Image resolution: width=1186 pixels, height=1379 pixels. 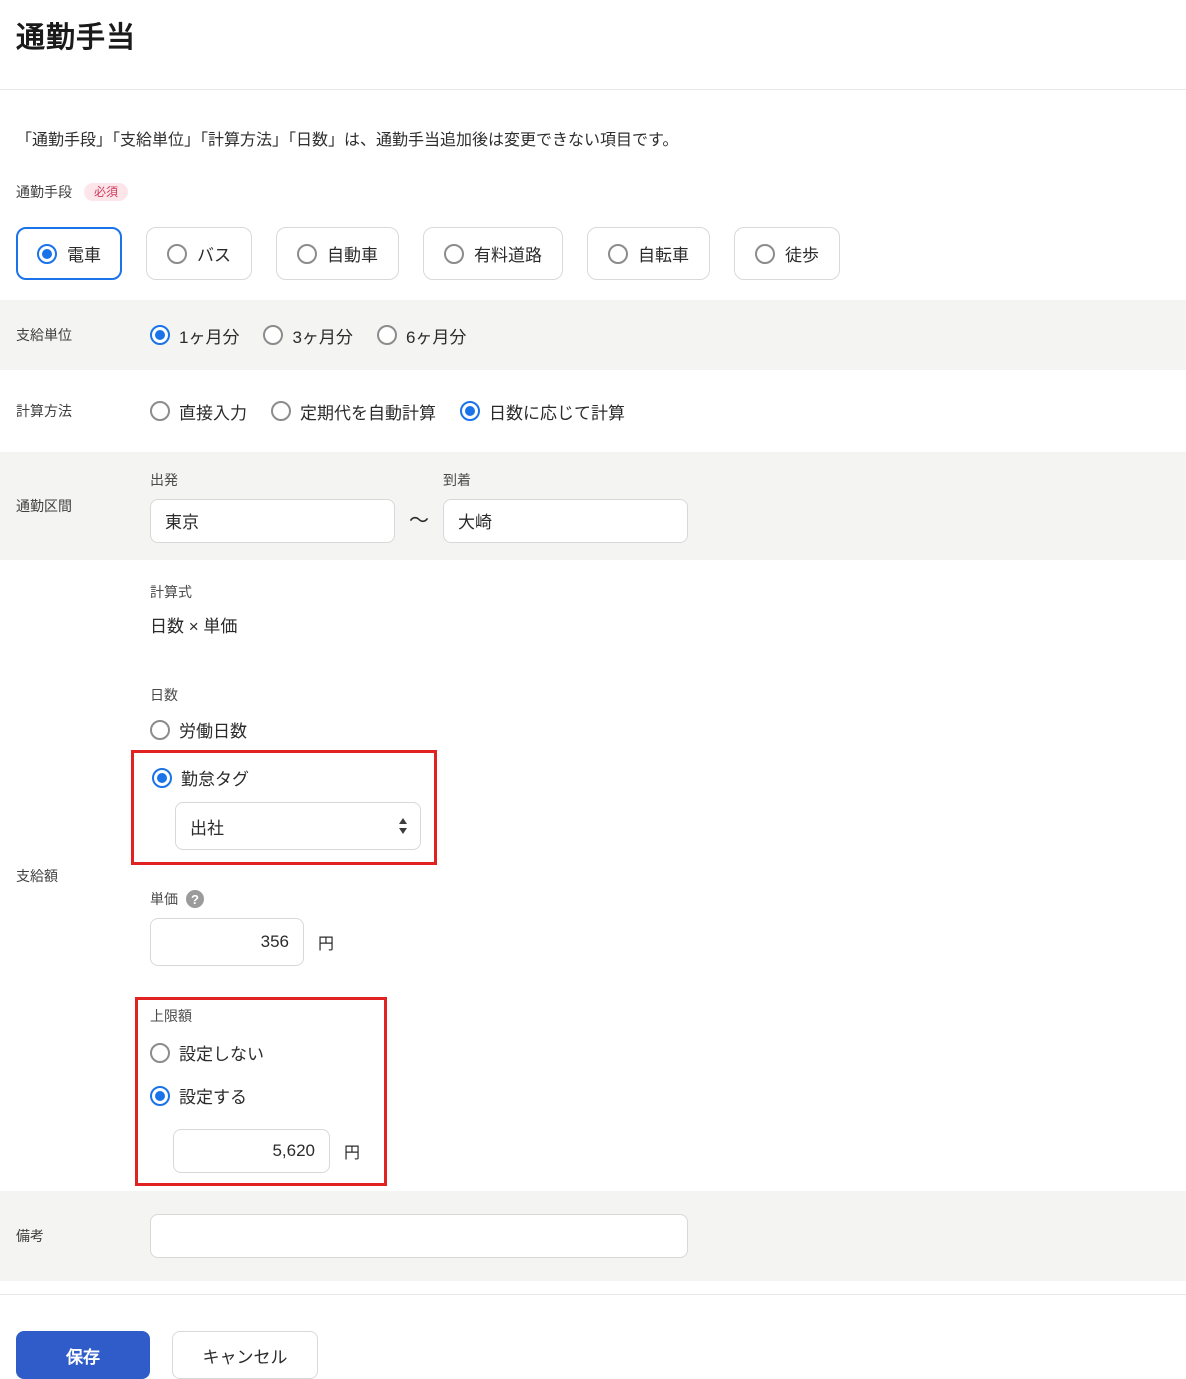 What do you see at coordinates (593, 335) in the screenshot?
I see `payment-unit-row: 支給単位 1ヶ月分 3ヶ月分 6ヶ月分` at bounding box center [593, 335].